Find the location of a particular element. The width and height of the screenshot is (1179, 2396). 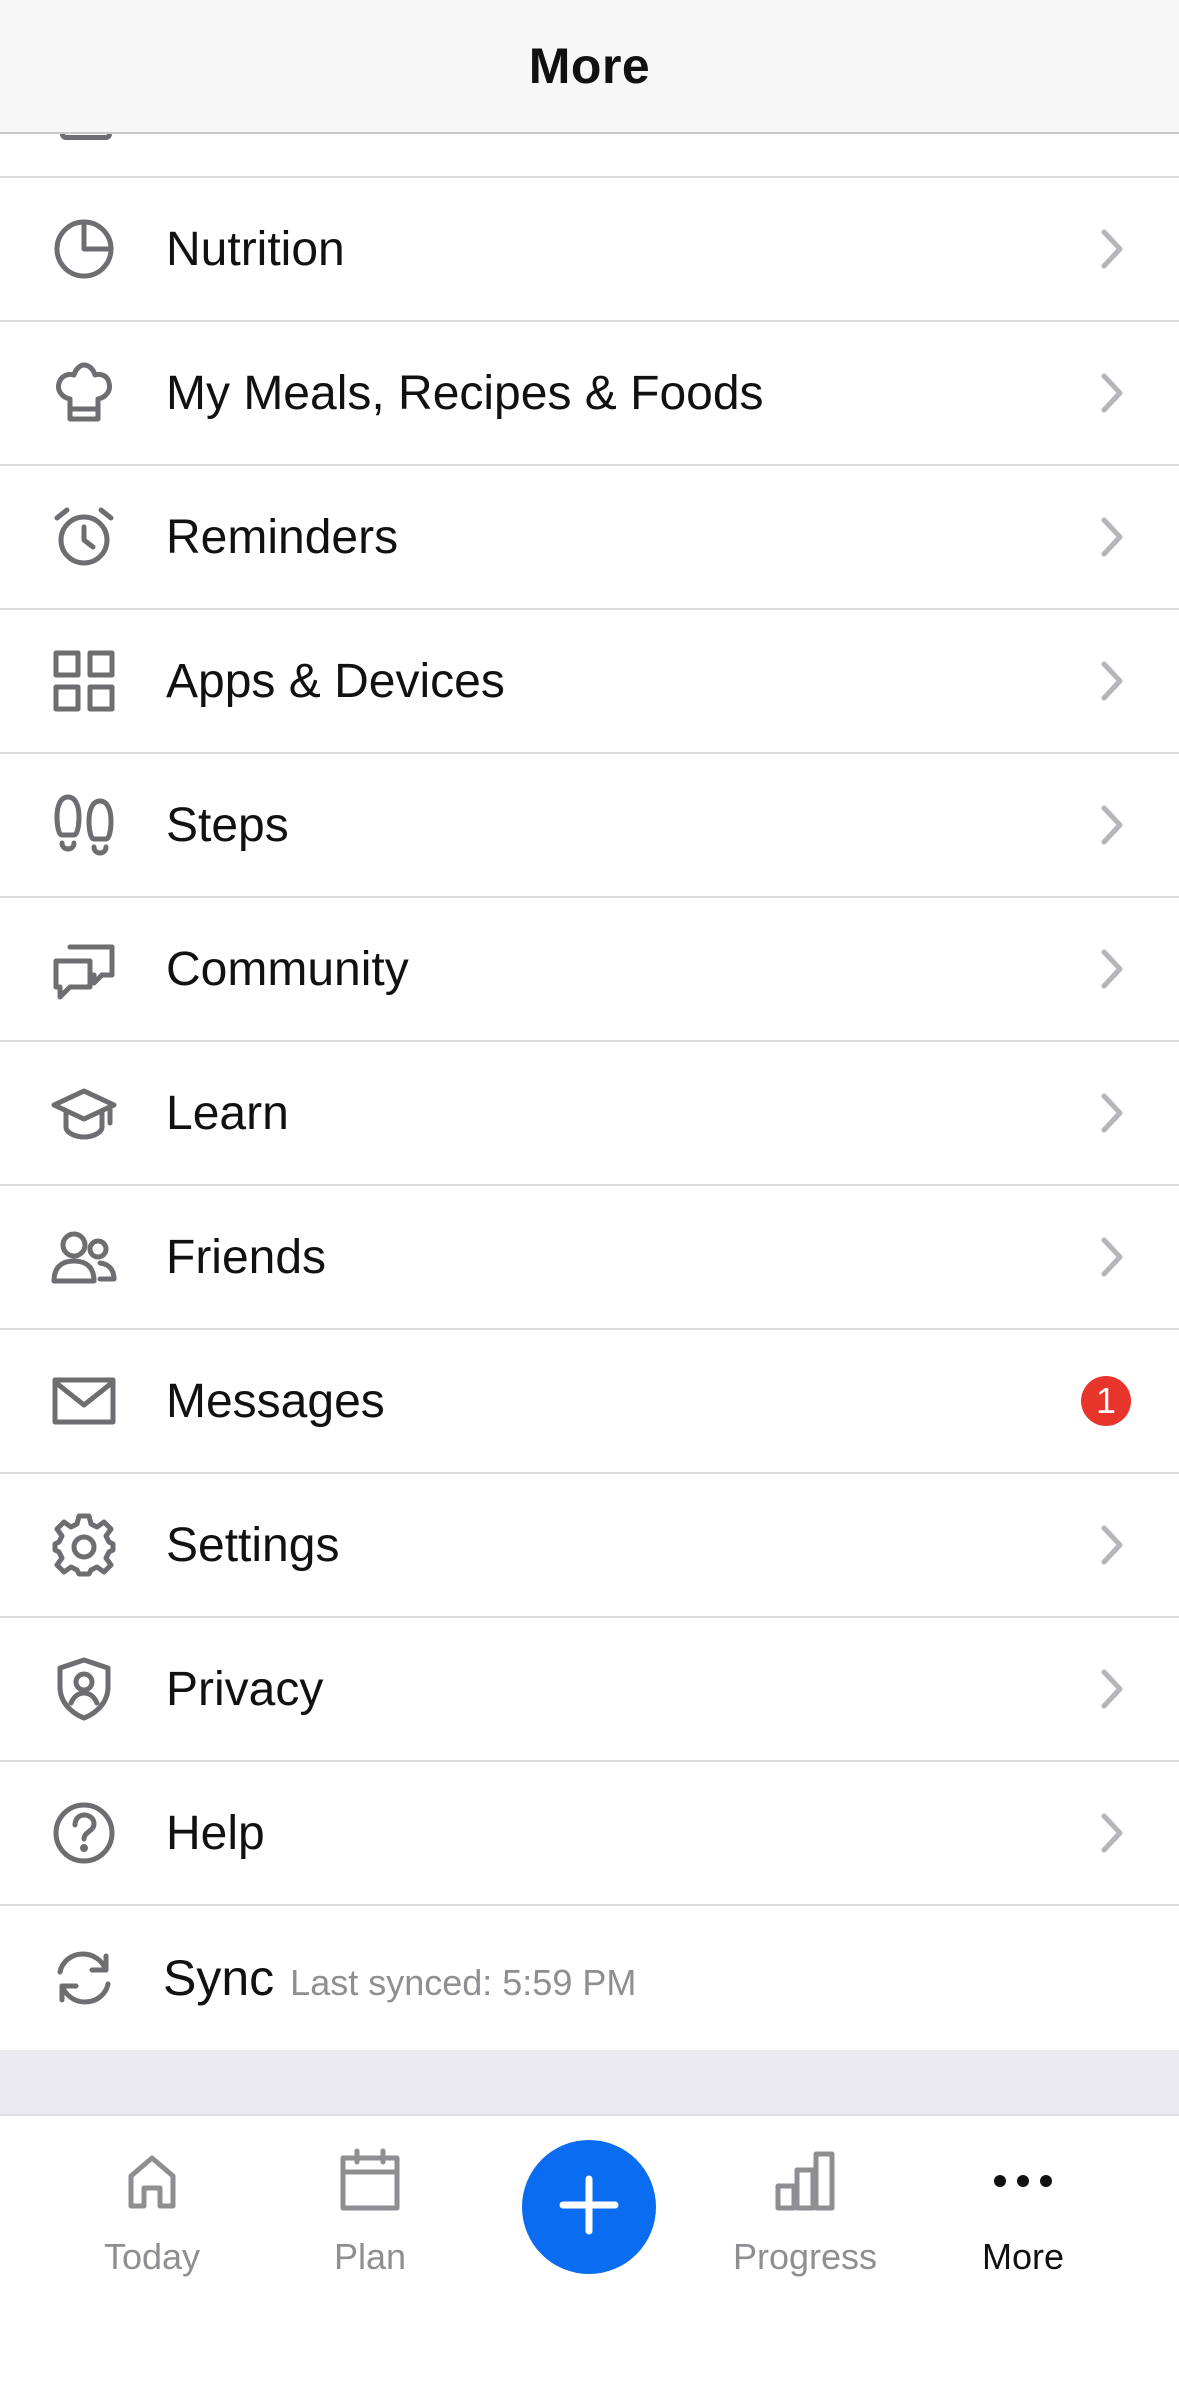

tab-label: Progress is located at coordinates (805, 2256).